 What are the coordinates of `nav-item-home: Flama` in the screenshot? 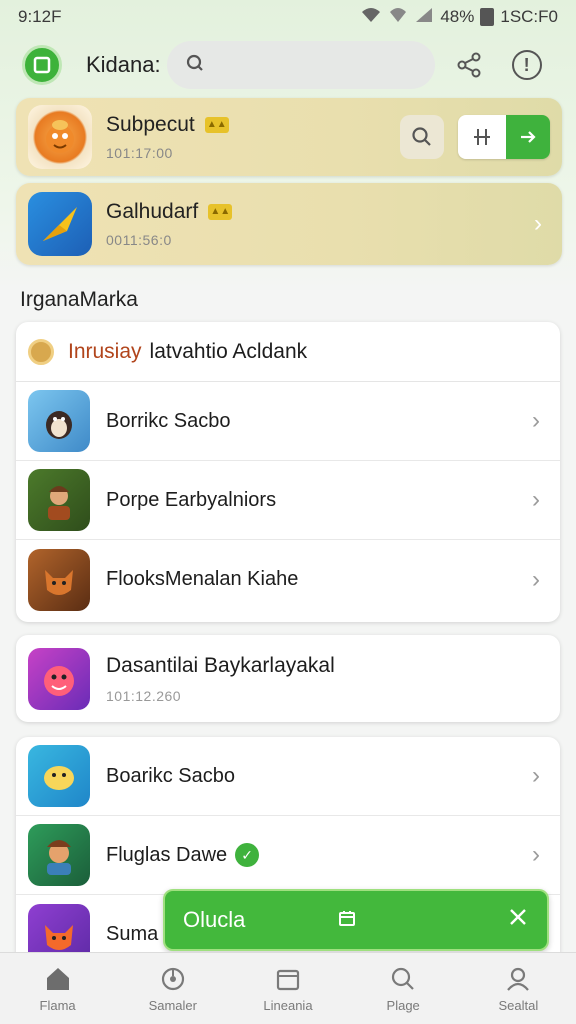 It's located at (58, 988).